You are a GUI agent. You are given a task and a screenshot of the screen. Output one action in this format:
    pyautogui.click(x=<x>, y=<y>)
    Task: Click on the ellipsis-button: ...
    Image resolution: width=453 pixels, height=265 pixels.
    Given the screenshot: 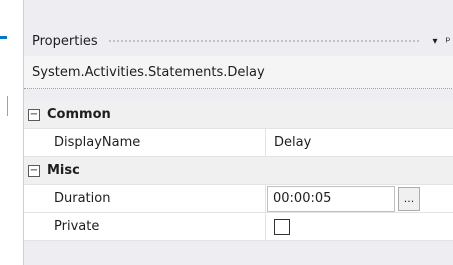 What is the action you would take?
    pyautogui.click(x=409, y=198)
    